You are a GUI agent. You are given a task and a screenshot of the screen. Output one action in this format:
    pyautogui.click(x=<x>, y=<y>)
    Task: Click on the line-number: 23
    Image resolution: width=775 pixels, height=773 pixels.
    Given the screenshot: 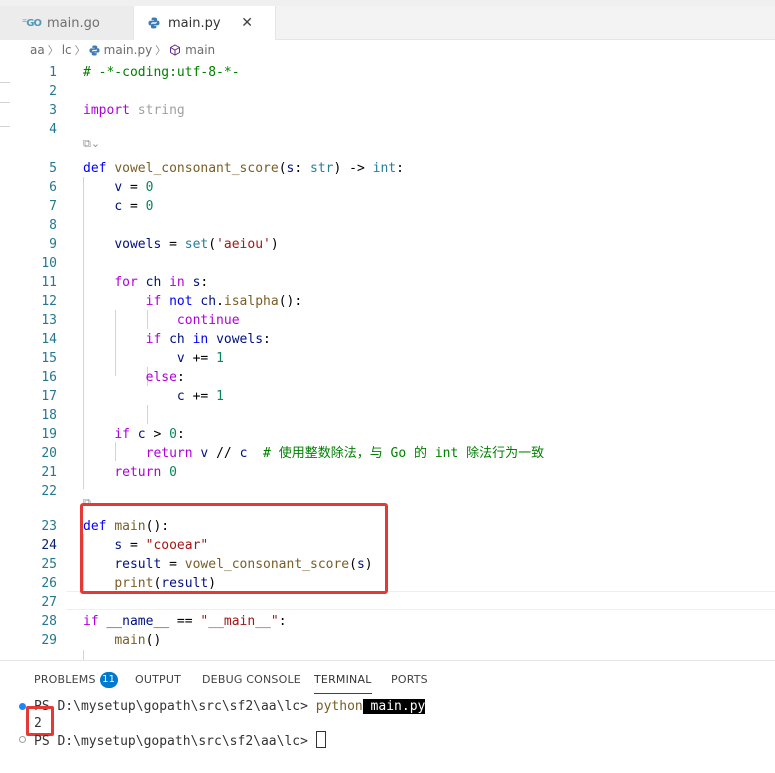 What is the action you would take?
    pyautogui.click(x=49, y=526)
    